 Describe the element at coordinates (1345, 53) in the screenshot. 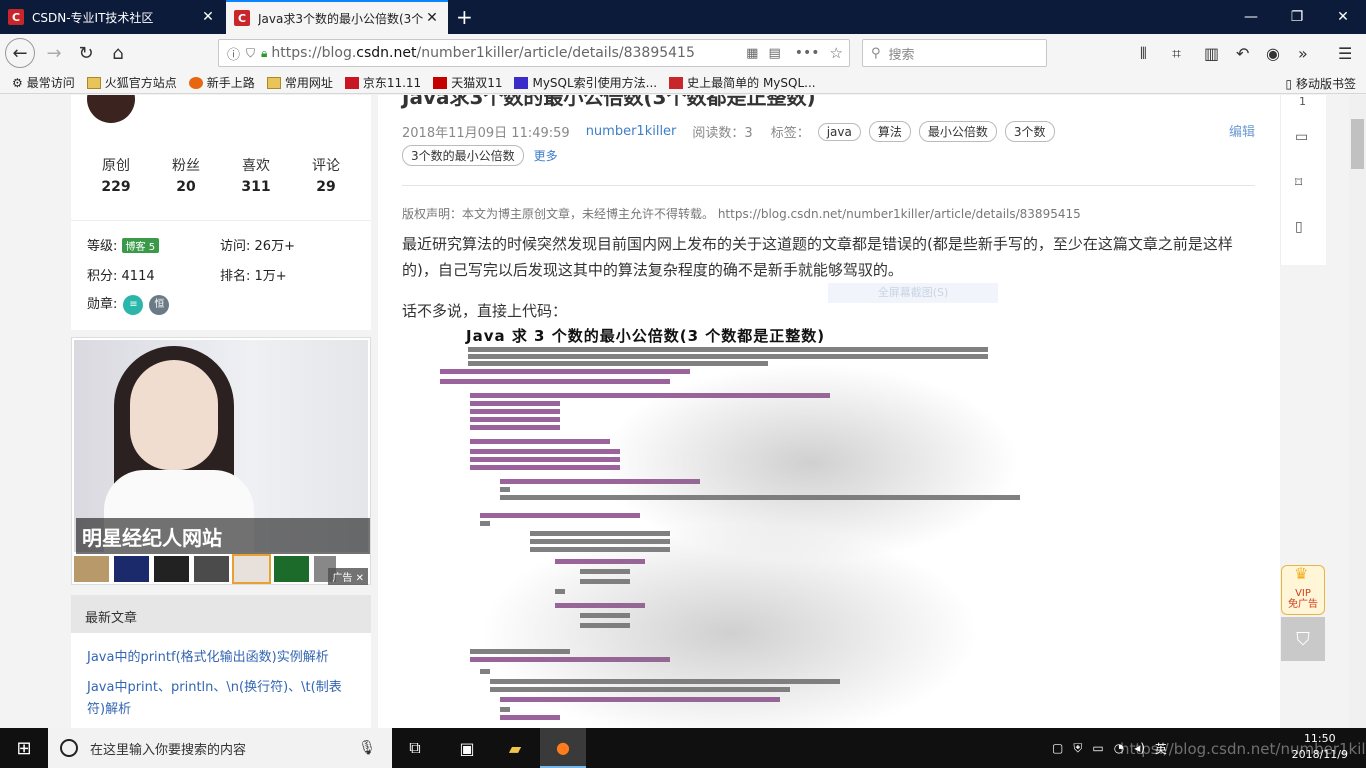

I see `menu-icon: ☰` at that location.